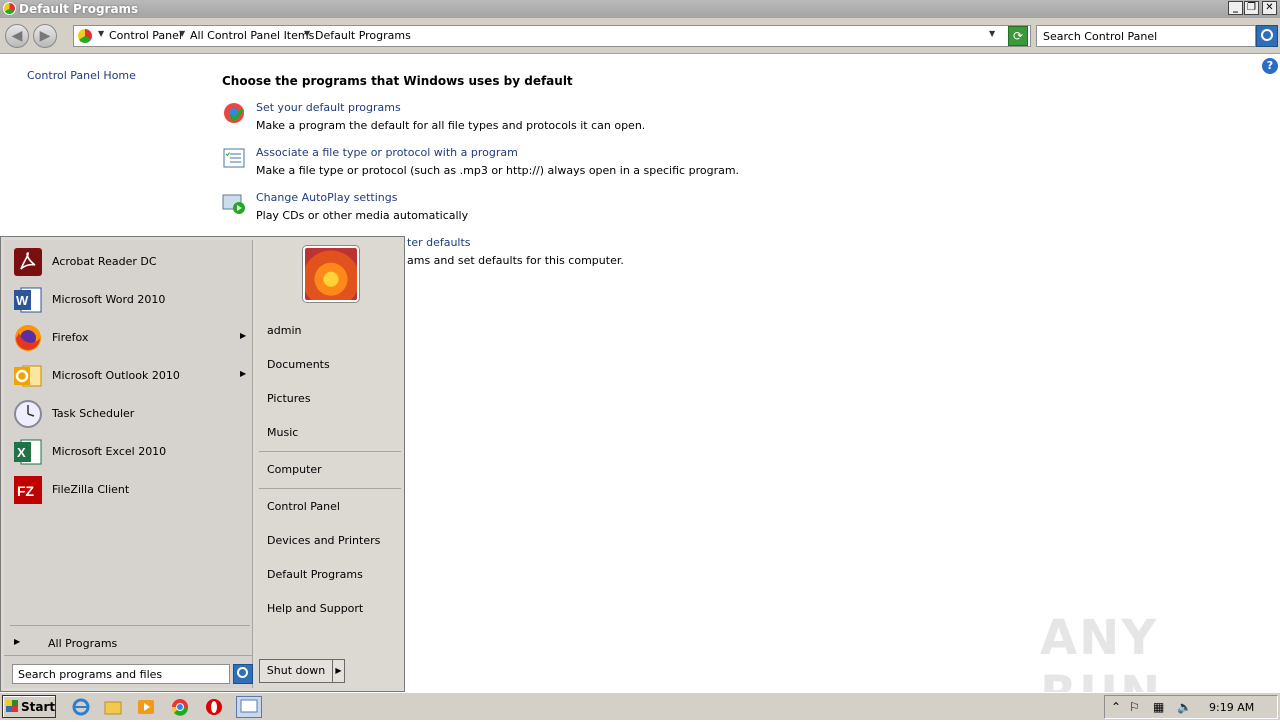  Describe the element at coordinates (338, 671) in the screenshot. I see `shutdown-options-button: ▶` at that location.